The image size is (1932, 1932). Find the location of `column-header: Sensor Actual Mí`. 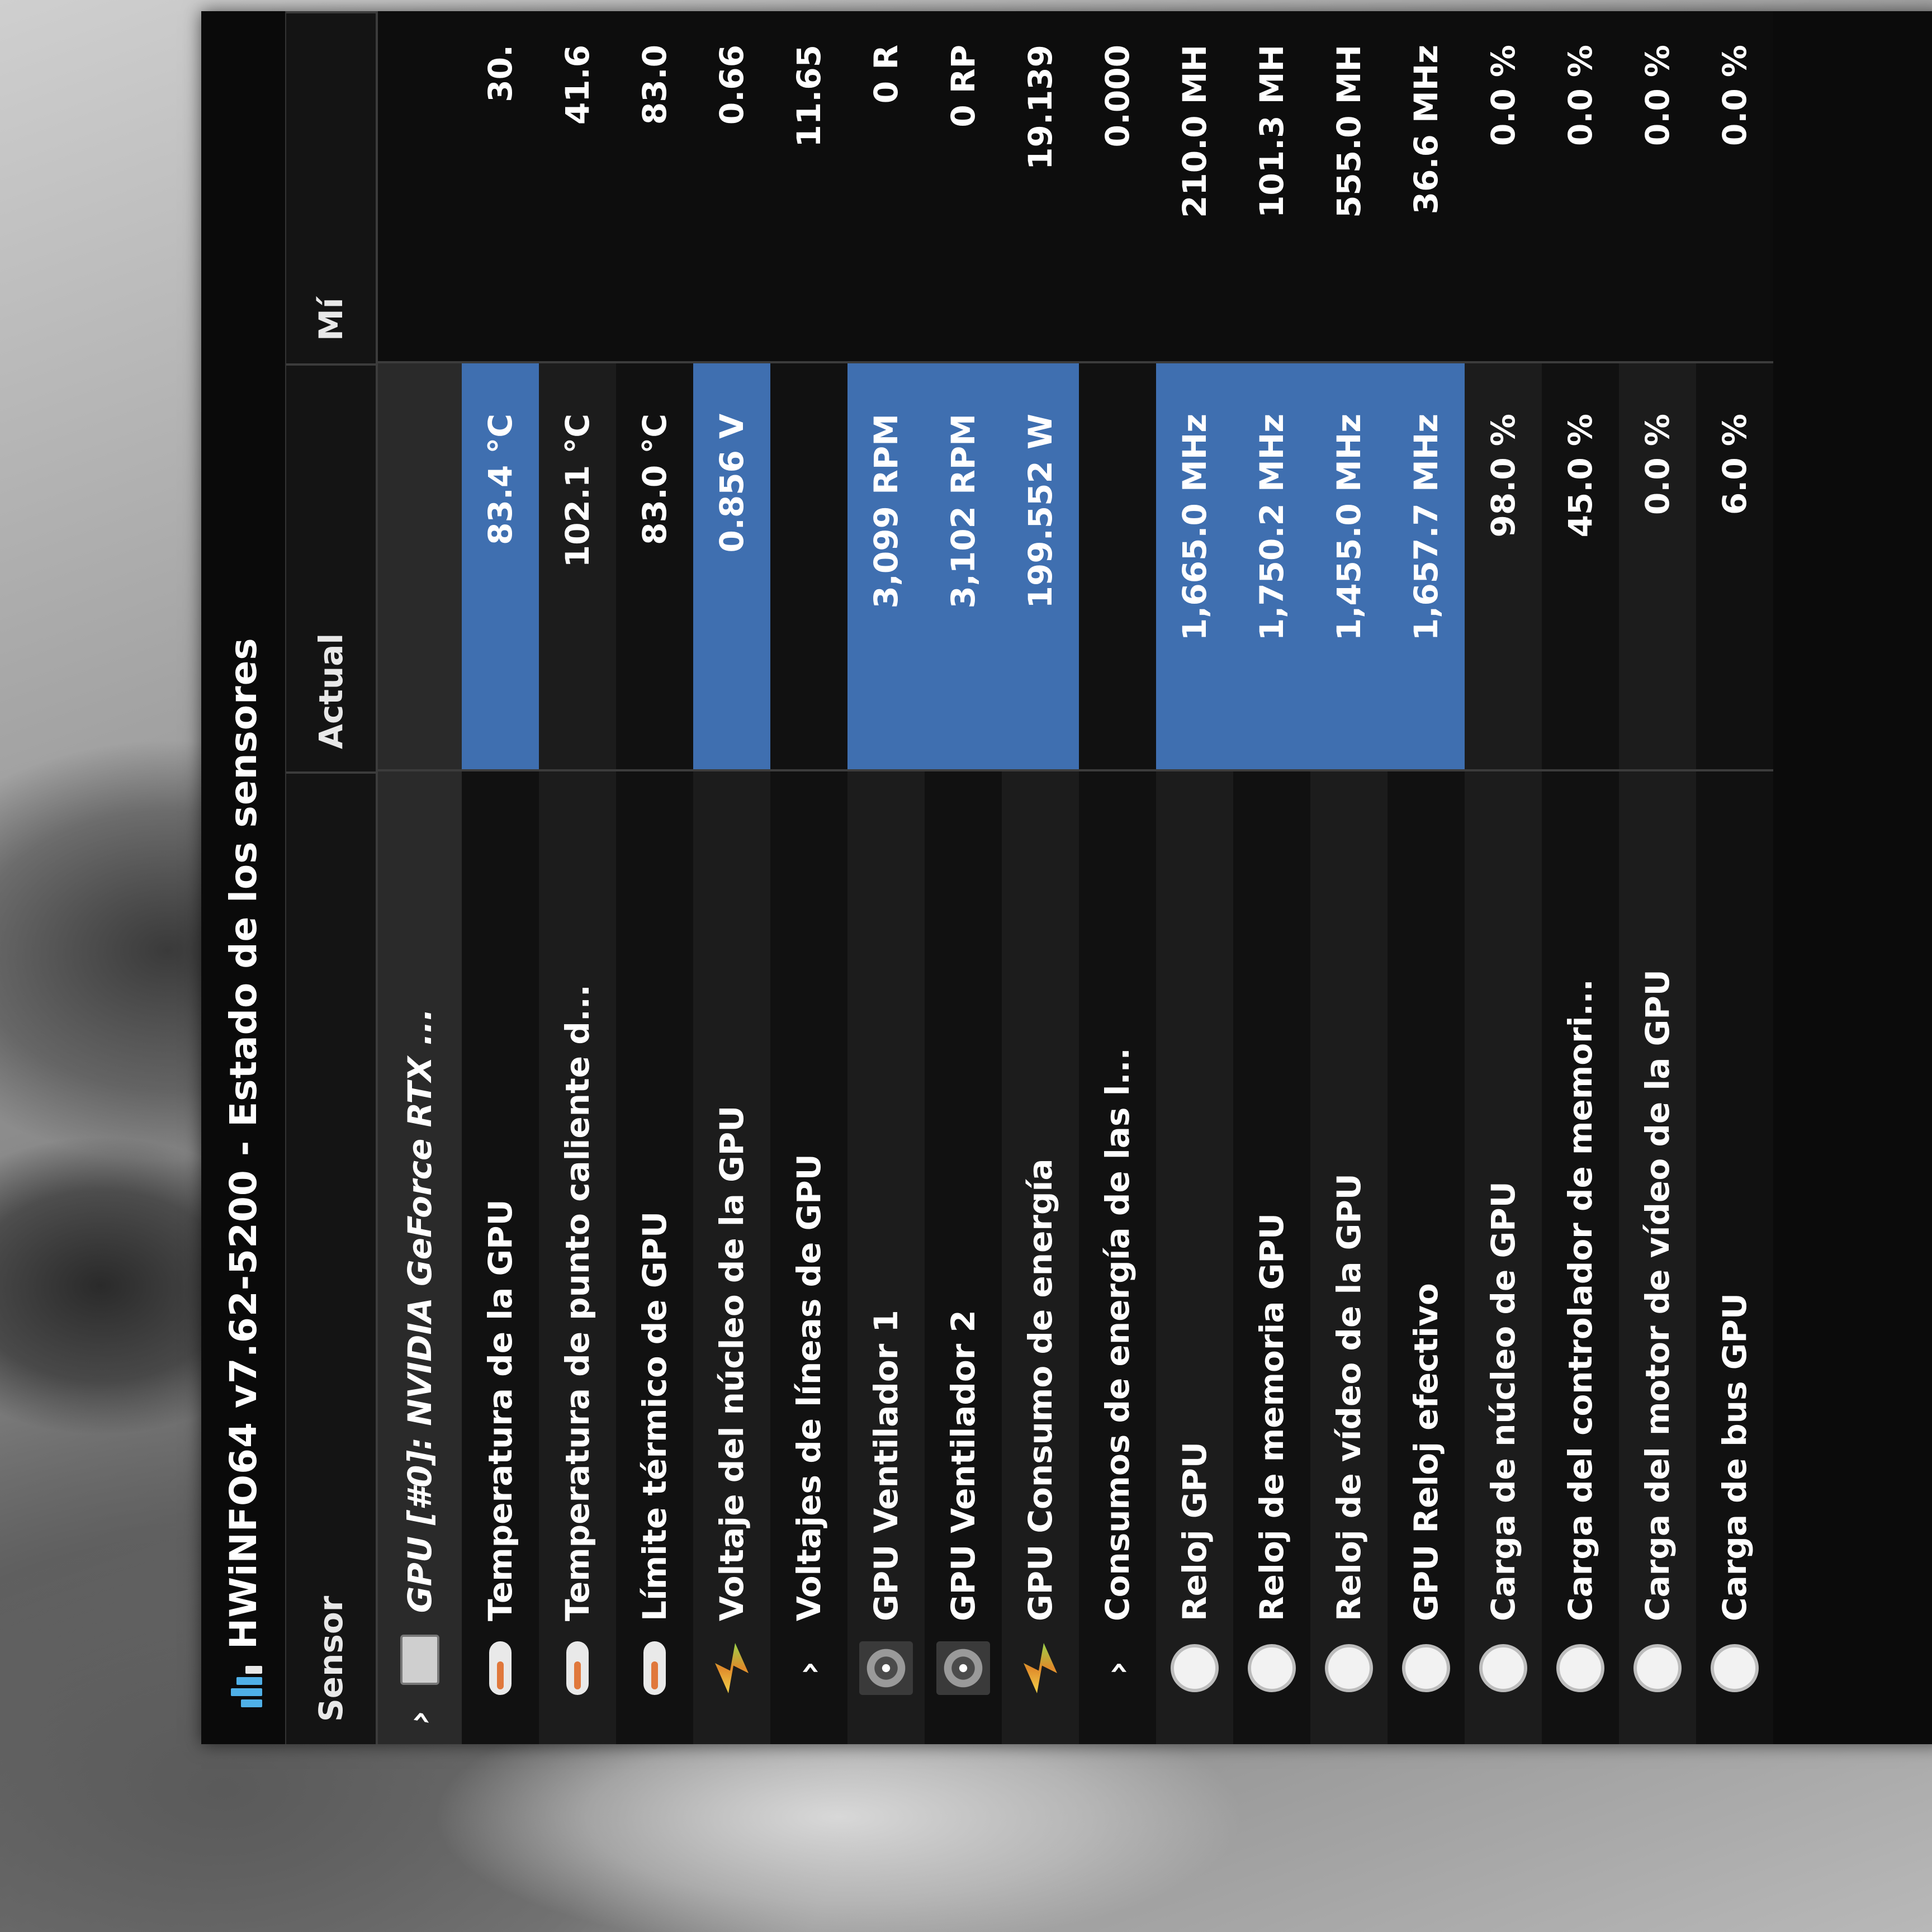

column-header: Sensor Actual Mí is located at coordinates (332, 877).